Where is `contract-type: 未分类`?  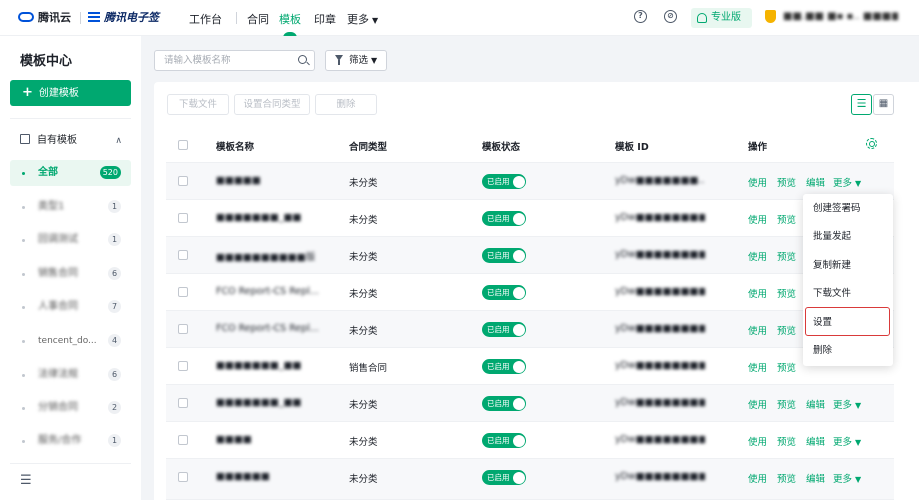 contract-type: 未分类 is located at coordinates (363, 405).